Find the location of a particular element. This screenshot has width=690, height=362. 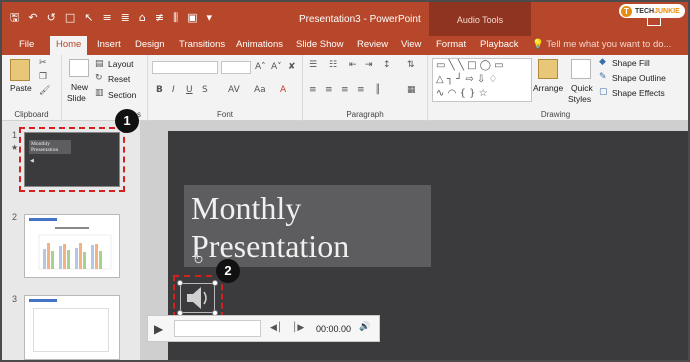

customize-qat-icon: ▾ is located at coordinates (210, 18).